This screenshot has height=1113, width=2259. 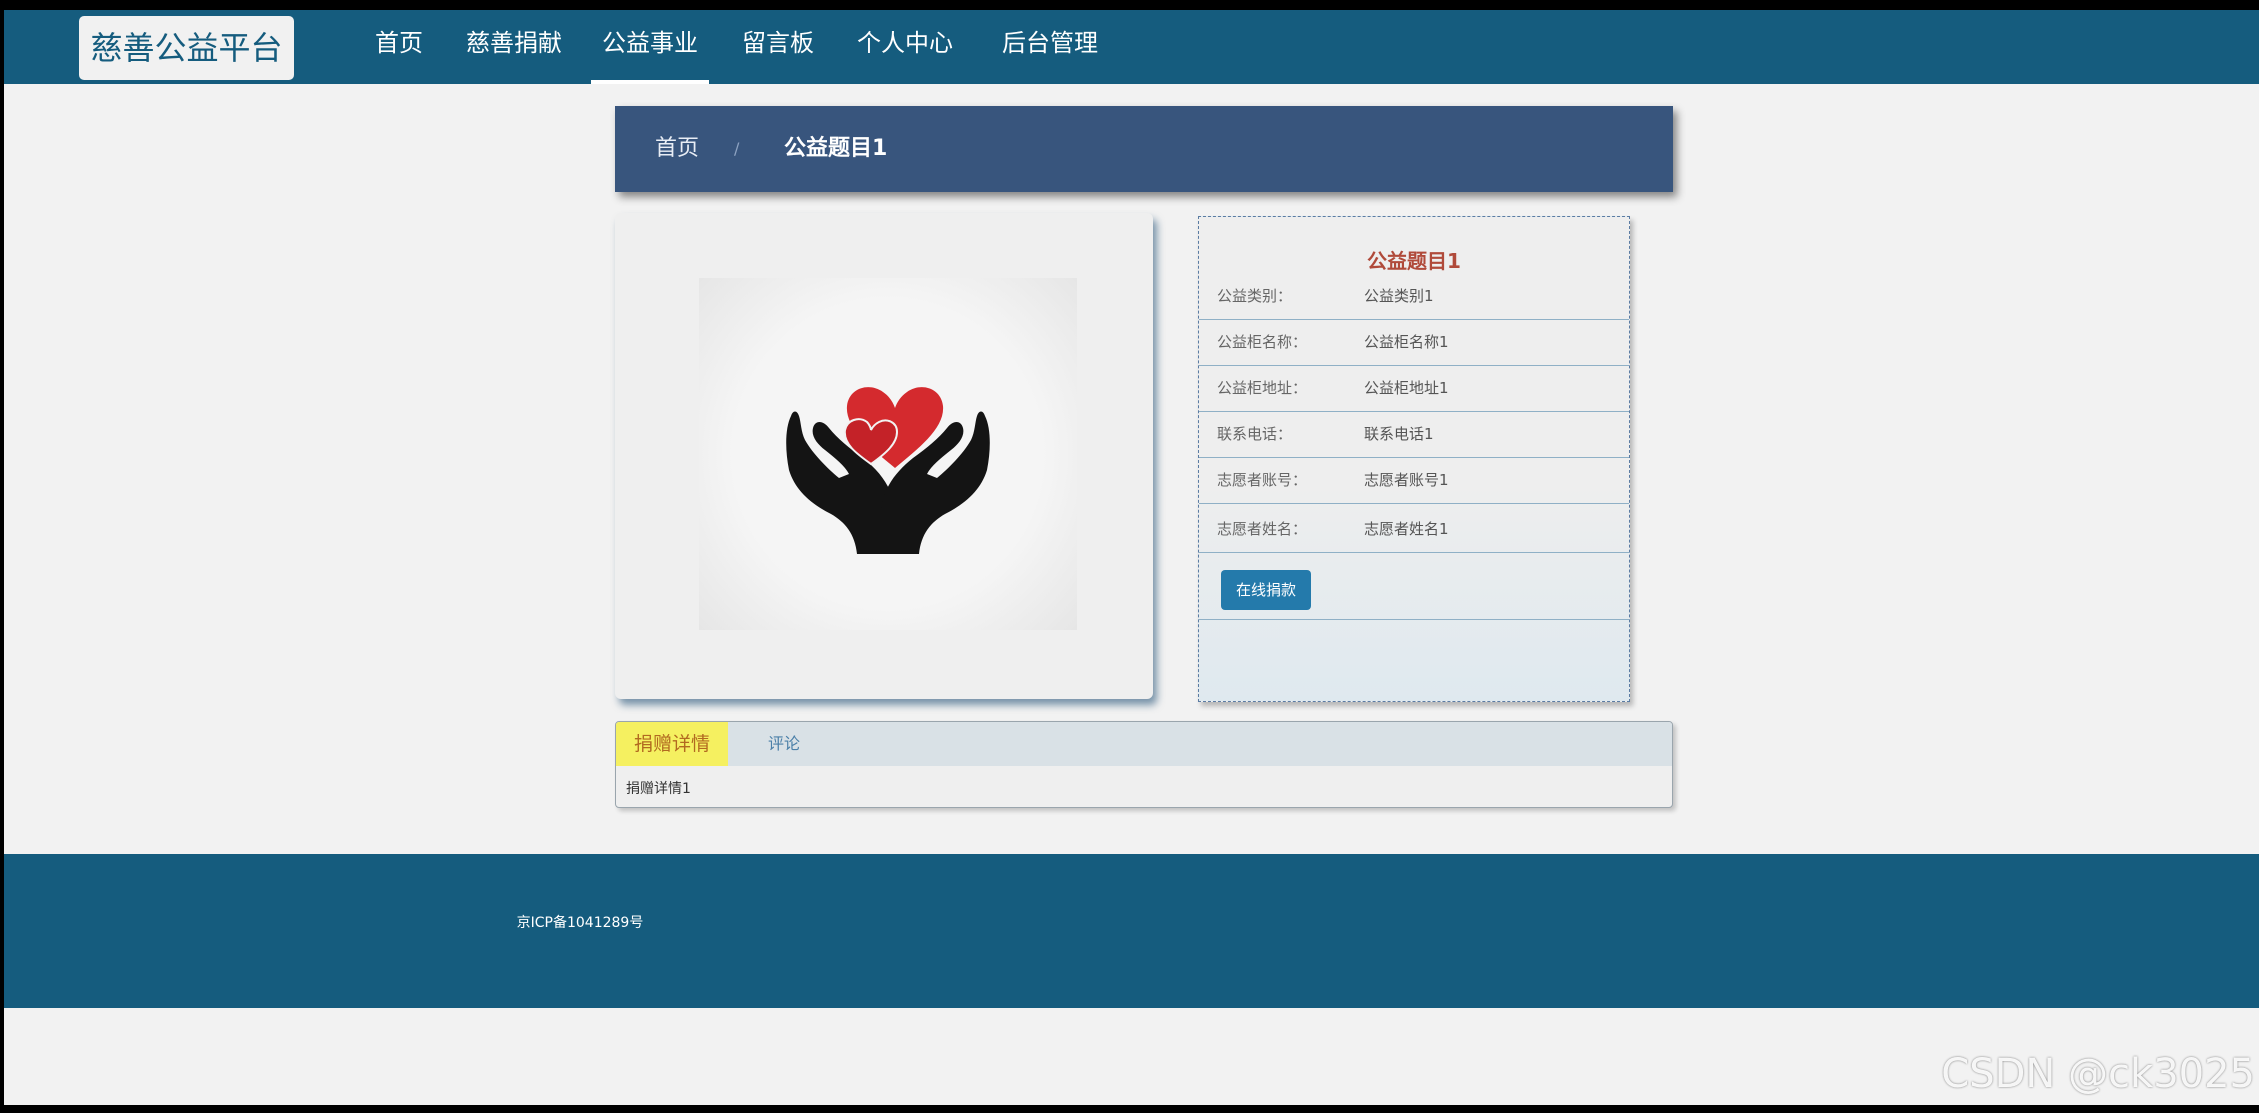 What do you see at coordinates (1144, 744) in the screenshot?
I see `tab-header: 捐赠详情 评论` at bounding box center [1144, 744].